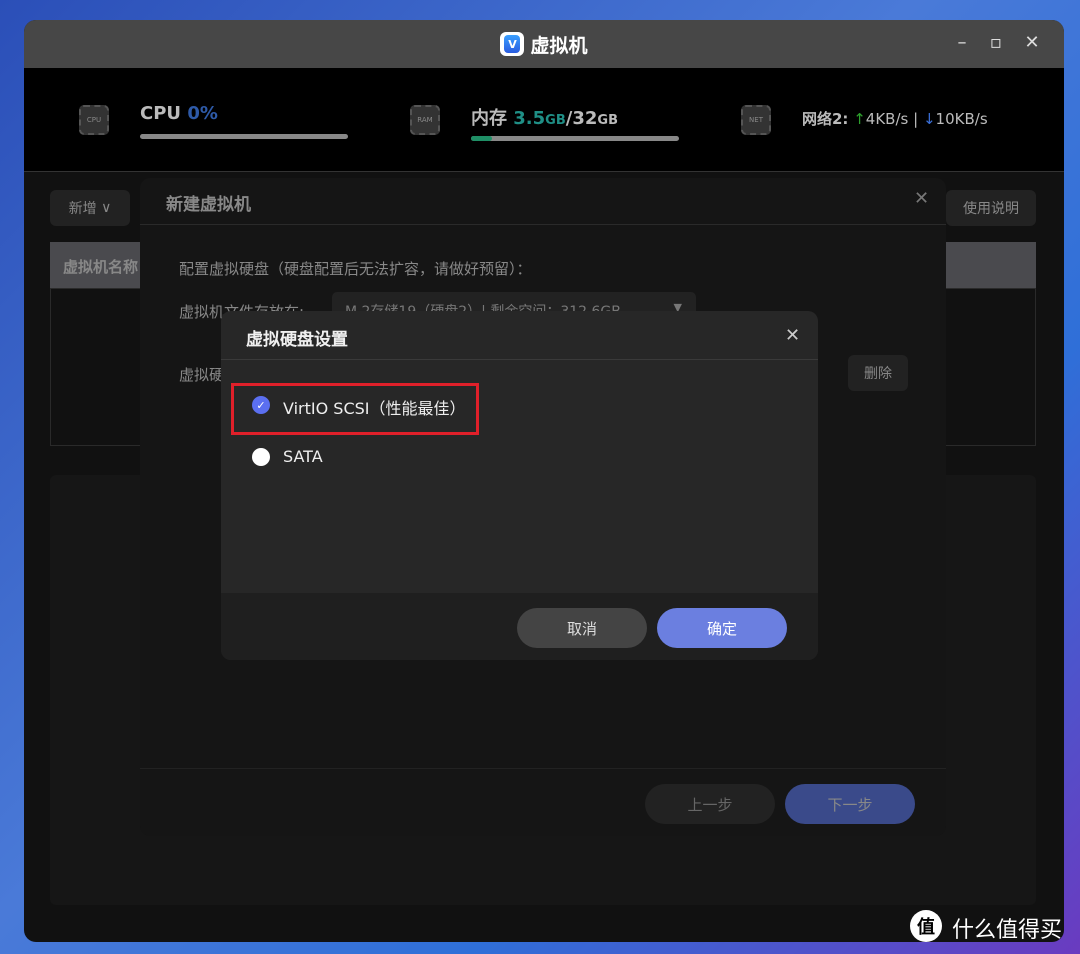 This screenshot has width=1080, height=954. I want to click on next-button: 下一步, so click(850, 804).